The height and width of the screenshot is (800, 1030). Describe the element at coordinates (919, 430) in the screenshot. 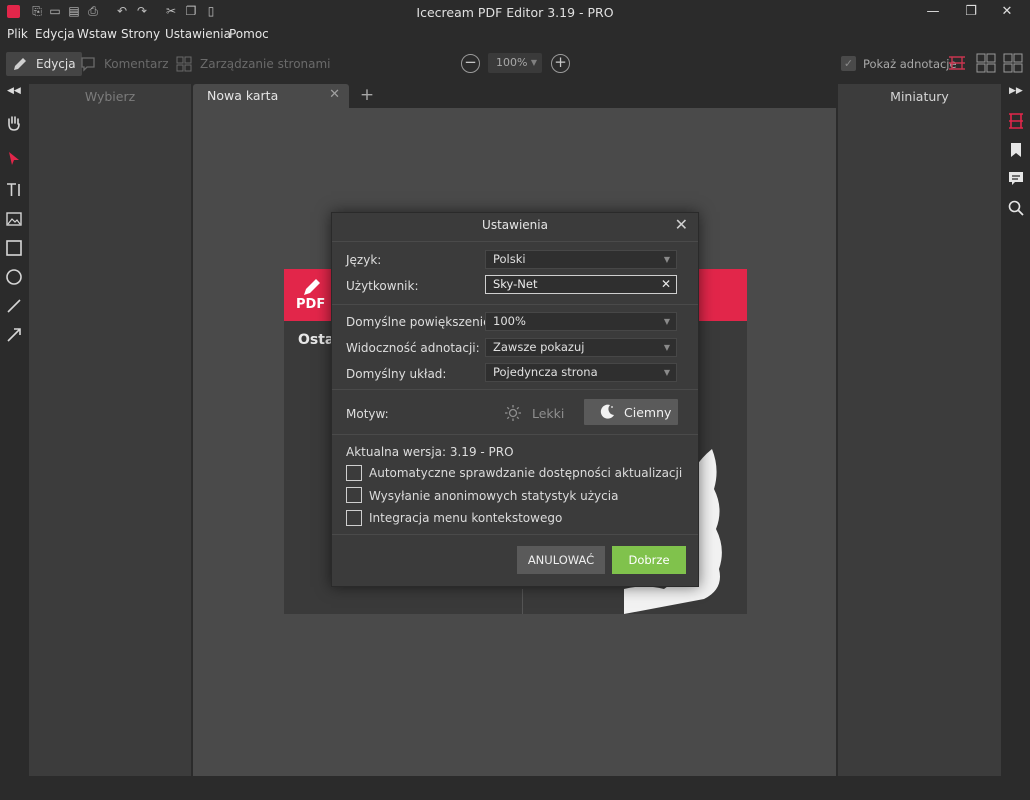

I see `right-panel: Miniatury` at that location.